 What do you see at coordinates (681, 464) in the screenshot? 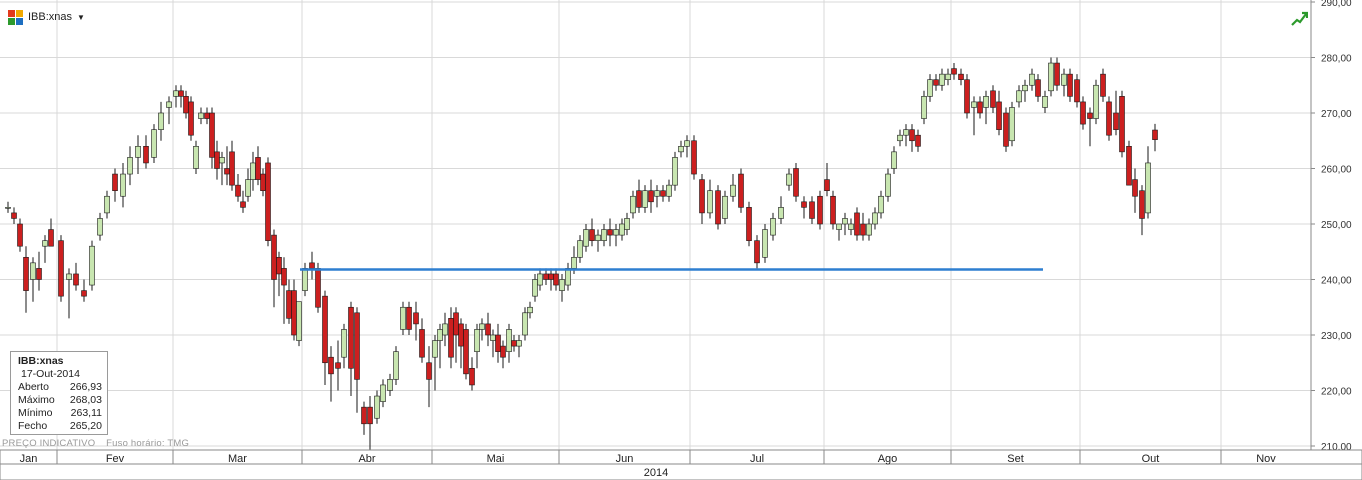
I see `x-axis: Jan Fev Mar Abr Mai Jun Jul Ago Set Out Nov` at bounding box center [681, 464].